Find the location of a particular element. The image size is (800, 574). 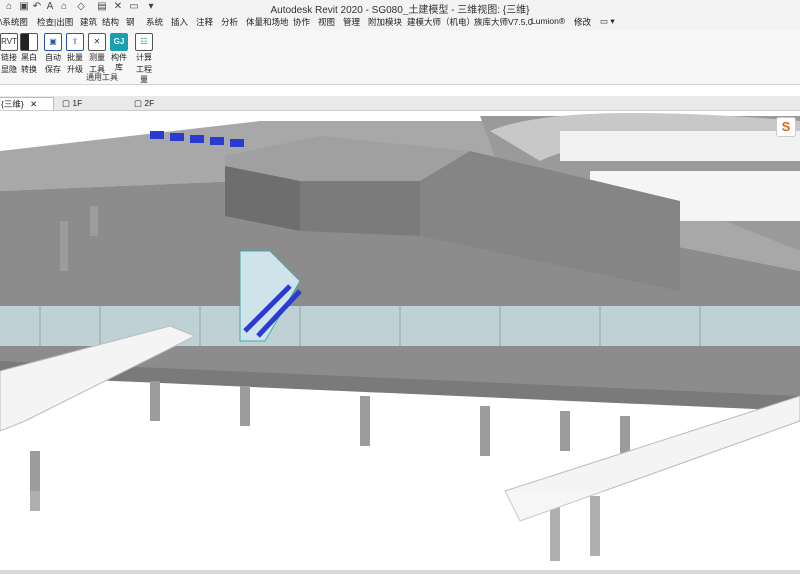

status-bar is located at coordinates (400, 572).